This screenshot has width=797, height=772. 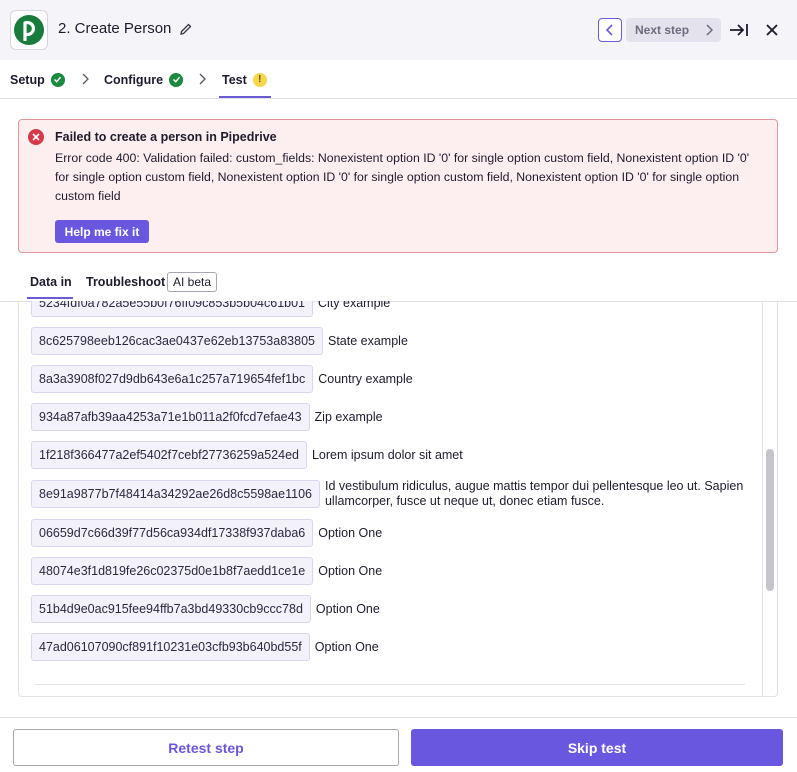 I want to click on step-title: 2. Create Person, so click(x=125, y=28).